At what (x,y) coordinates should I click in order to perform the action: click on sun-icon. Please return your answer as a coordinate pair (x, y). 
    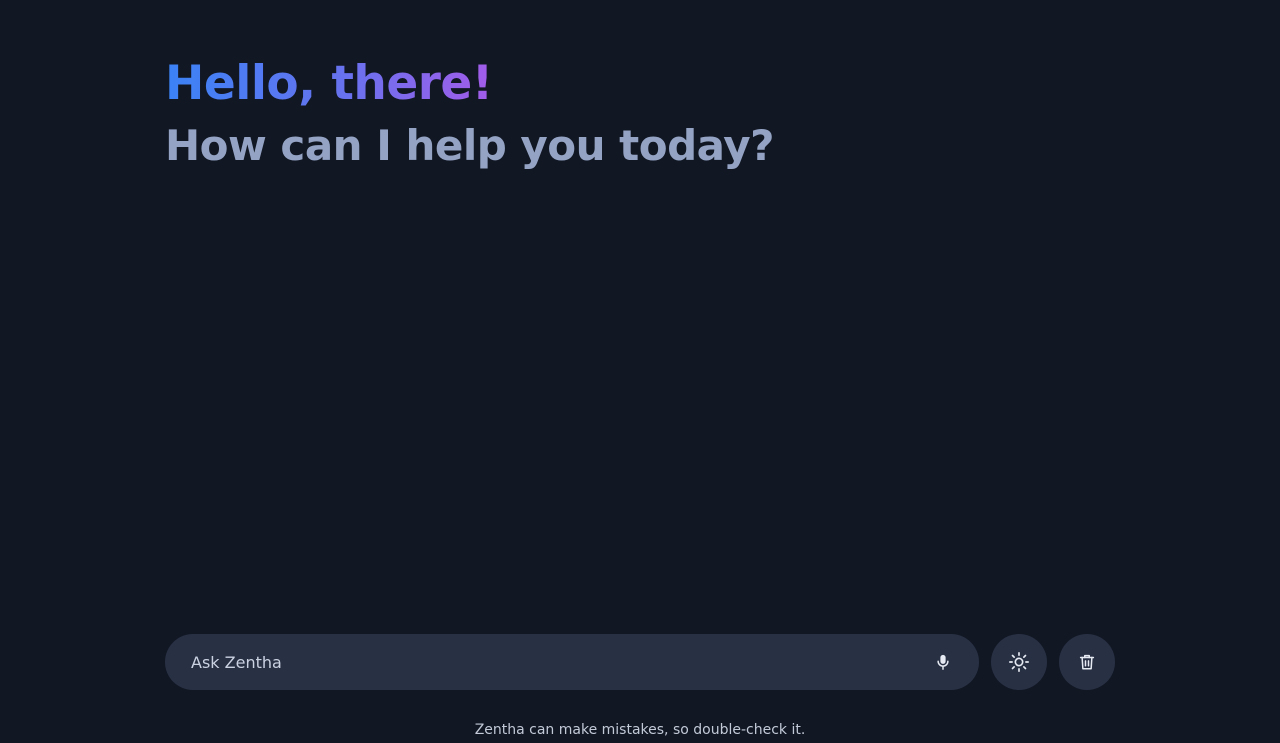
    Looking at the image, I should click on (1019, 662).